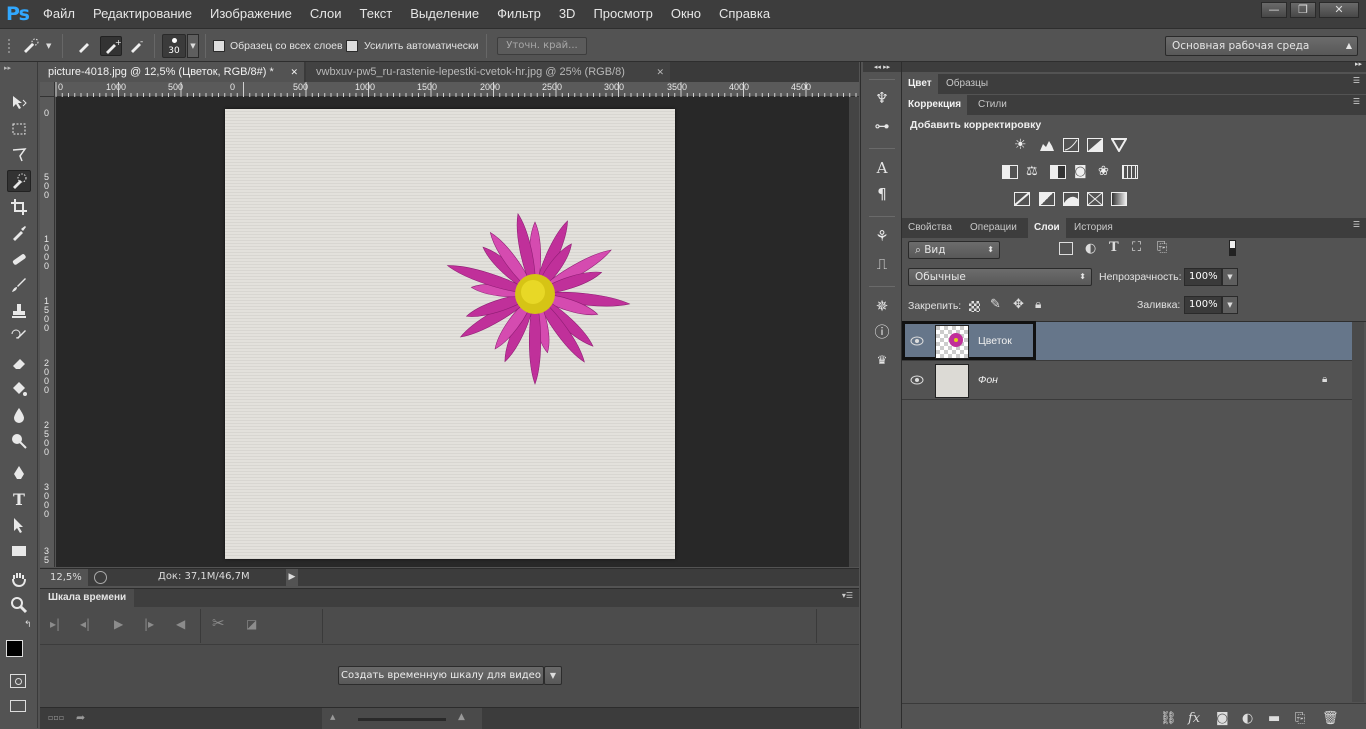 Image resolution: width=1366 pixels, height=729 pixels. What do you see at coordinates (882, 360) in the screenshot?
I see `histogram-icon: ♛` at bounding box center [882, 360].